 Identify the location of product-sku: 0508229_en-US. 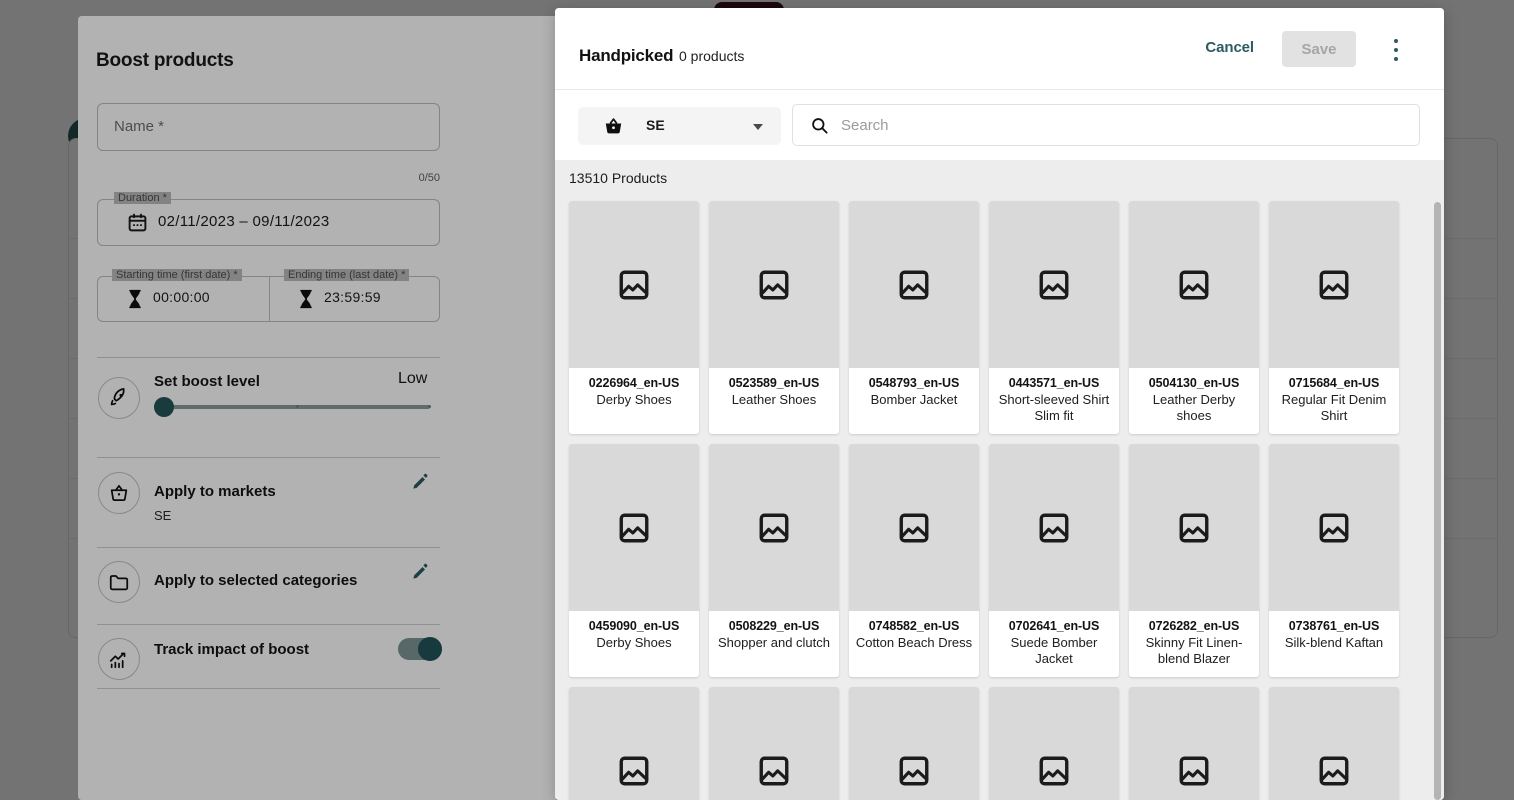
(774, 626).